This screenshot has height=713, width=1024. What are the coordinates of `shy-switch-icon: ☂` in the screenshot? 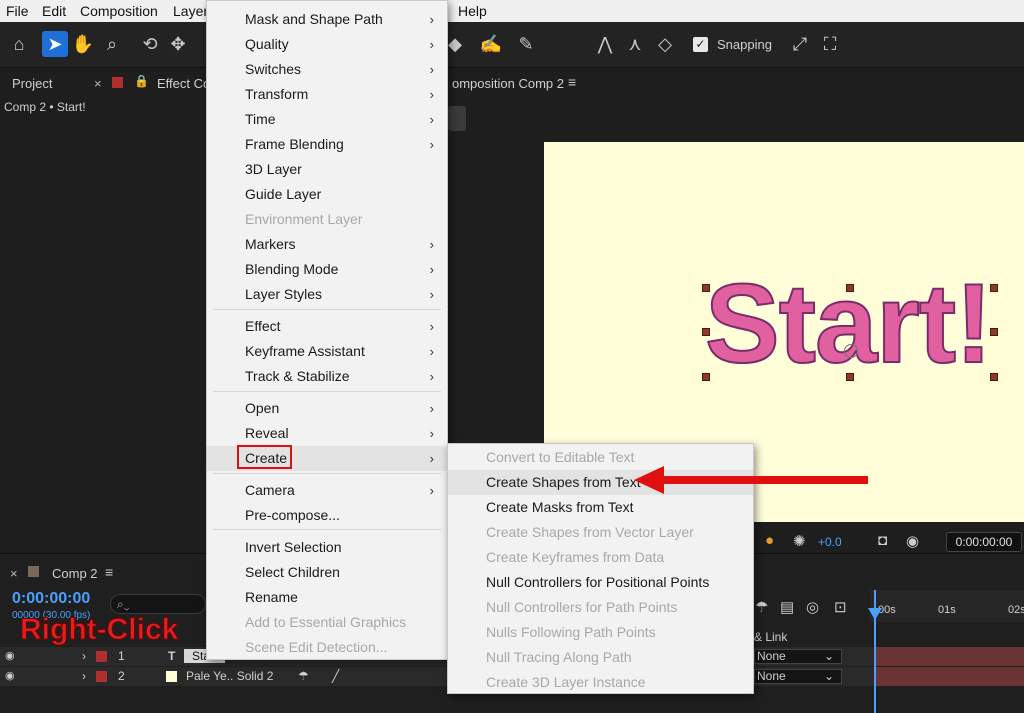 It's located at (303, 676).